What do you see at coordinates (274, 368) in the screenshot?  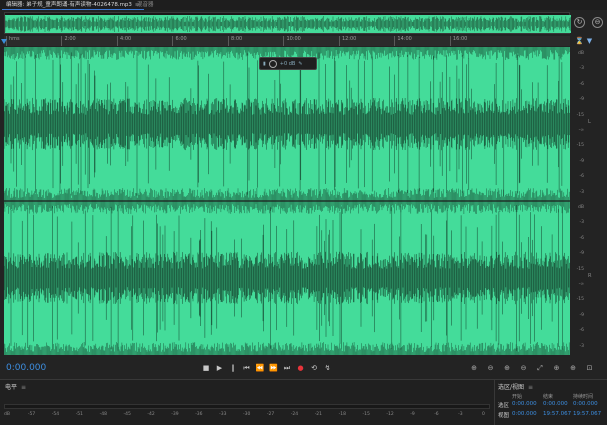 I see `fast-forward-button: ⏩` at bounding box center [274, 368].